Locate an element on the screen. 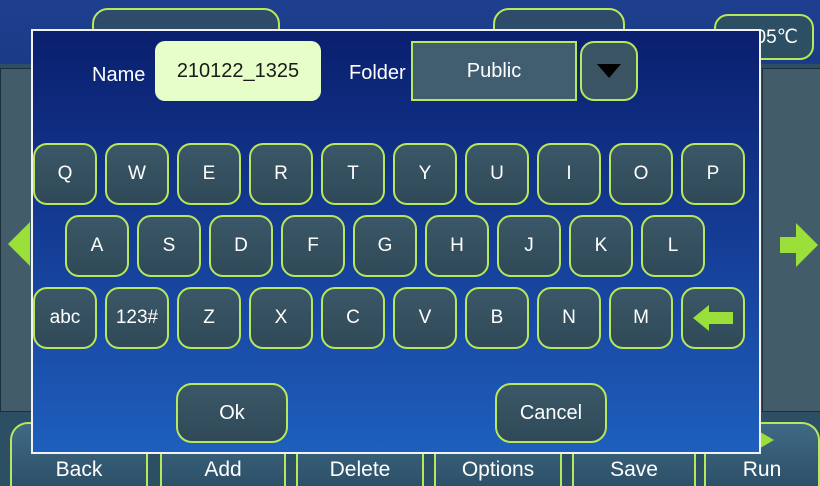  backspace-key is located at coordinates (713, 318).